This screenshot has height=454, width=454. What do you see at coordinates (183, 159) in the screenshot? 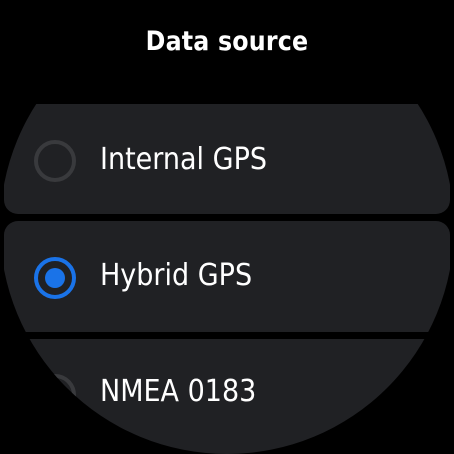
I see `option-label: Internal GPS` at bounding box center [183, 159].